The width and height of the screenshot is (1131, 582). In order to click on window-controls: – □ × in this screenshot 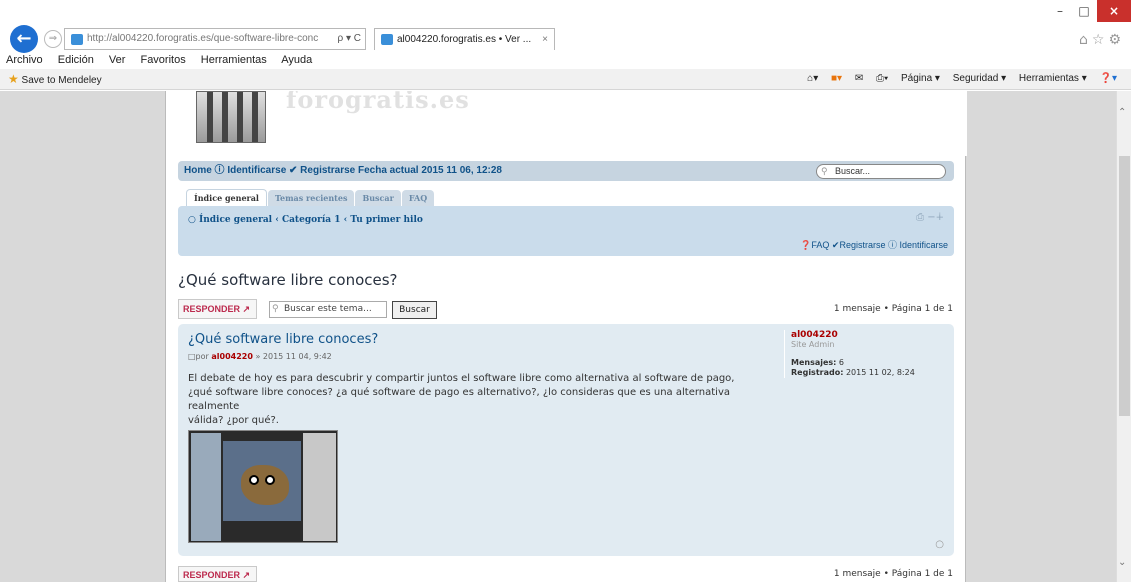, I will do `click(1081, 12)`.